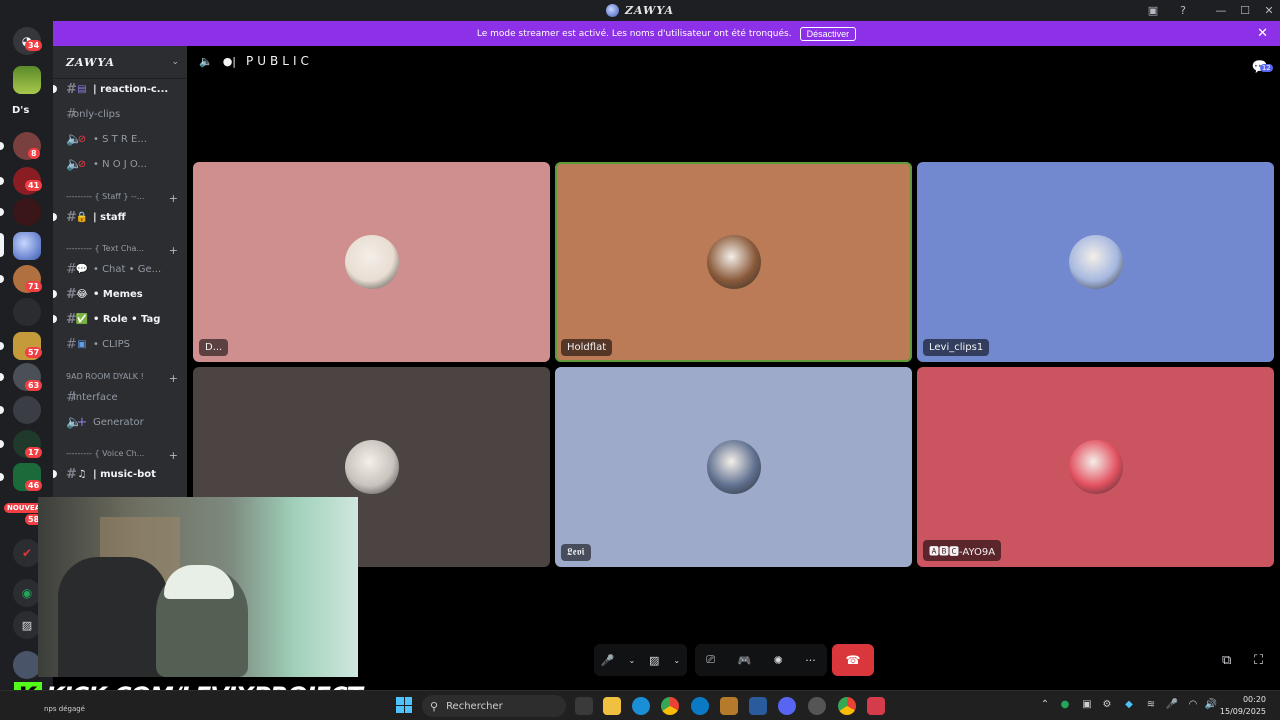 The height and width of the screenshot is (720, 1280). What do you see at coordinates (120, 422) in the screenshot?
I see `voice-channel-generator: 🔈 + Generator` at bounding box center [120, 422].